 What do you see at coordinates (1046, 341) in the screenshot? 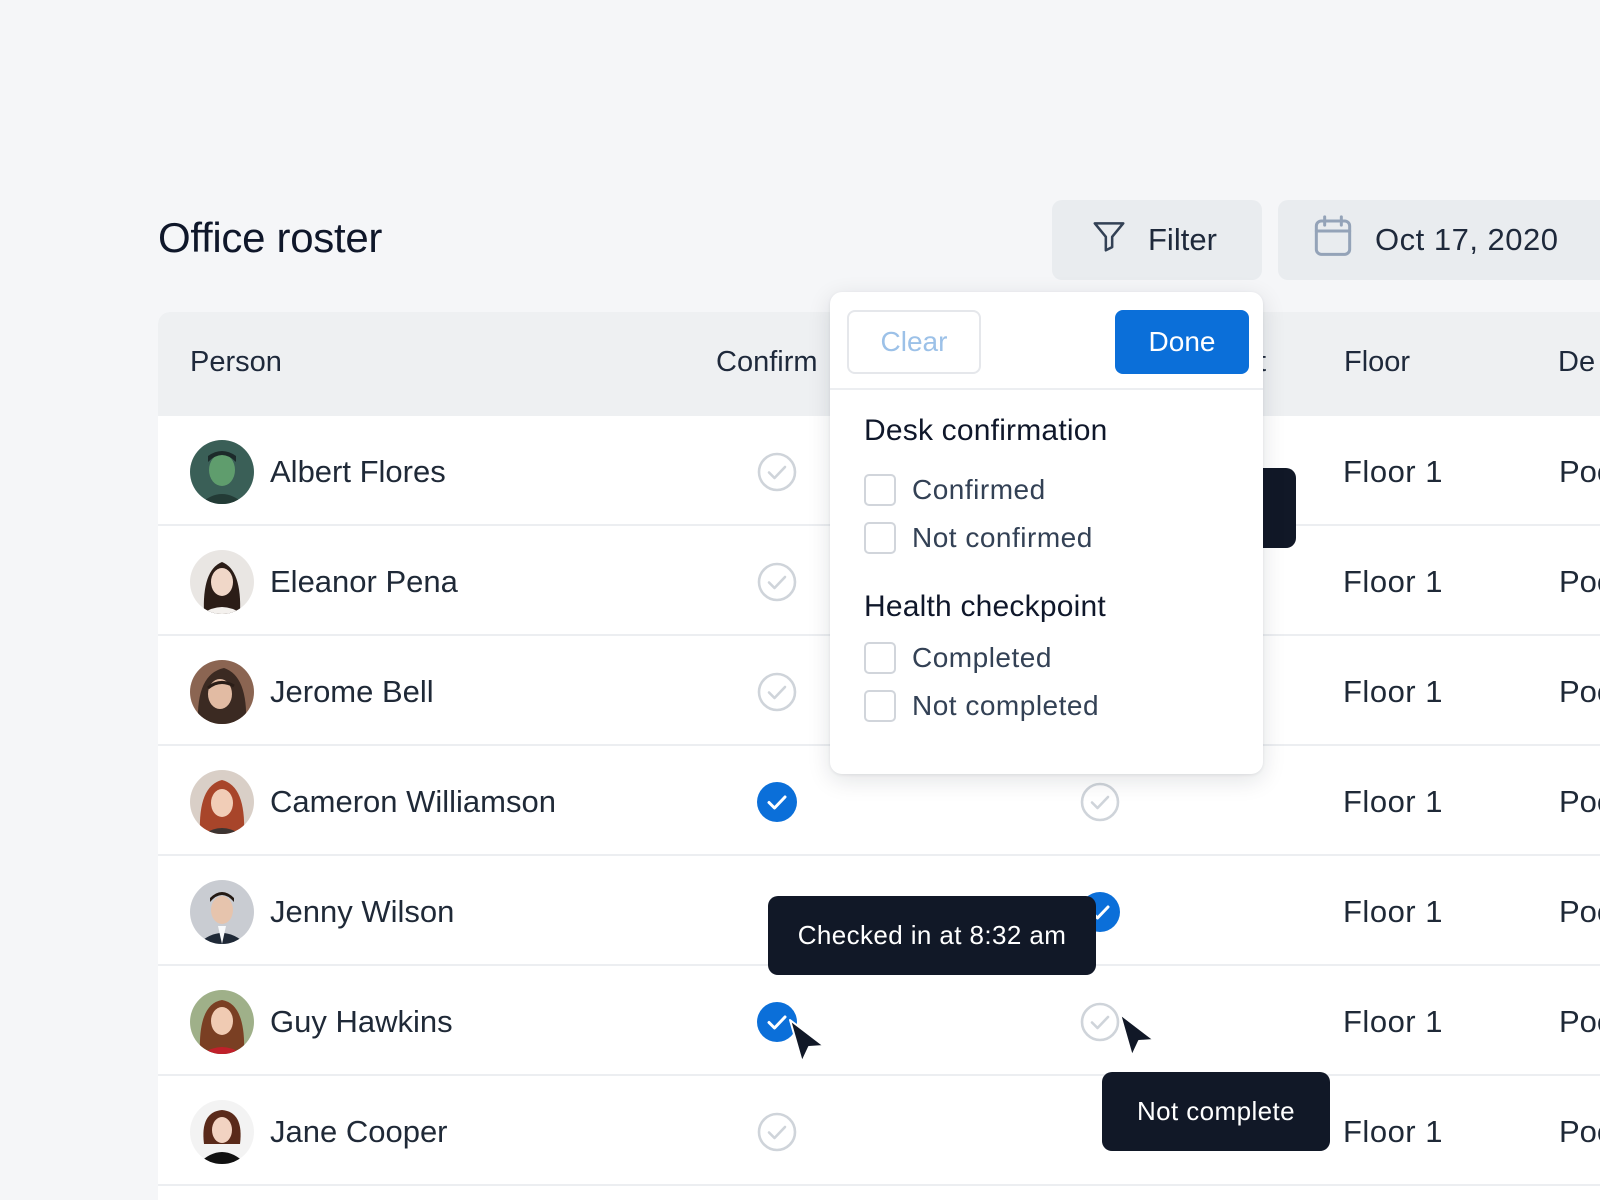
I see `popover-header: Clear Done` at bounding box center [1046, 341].